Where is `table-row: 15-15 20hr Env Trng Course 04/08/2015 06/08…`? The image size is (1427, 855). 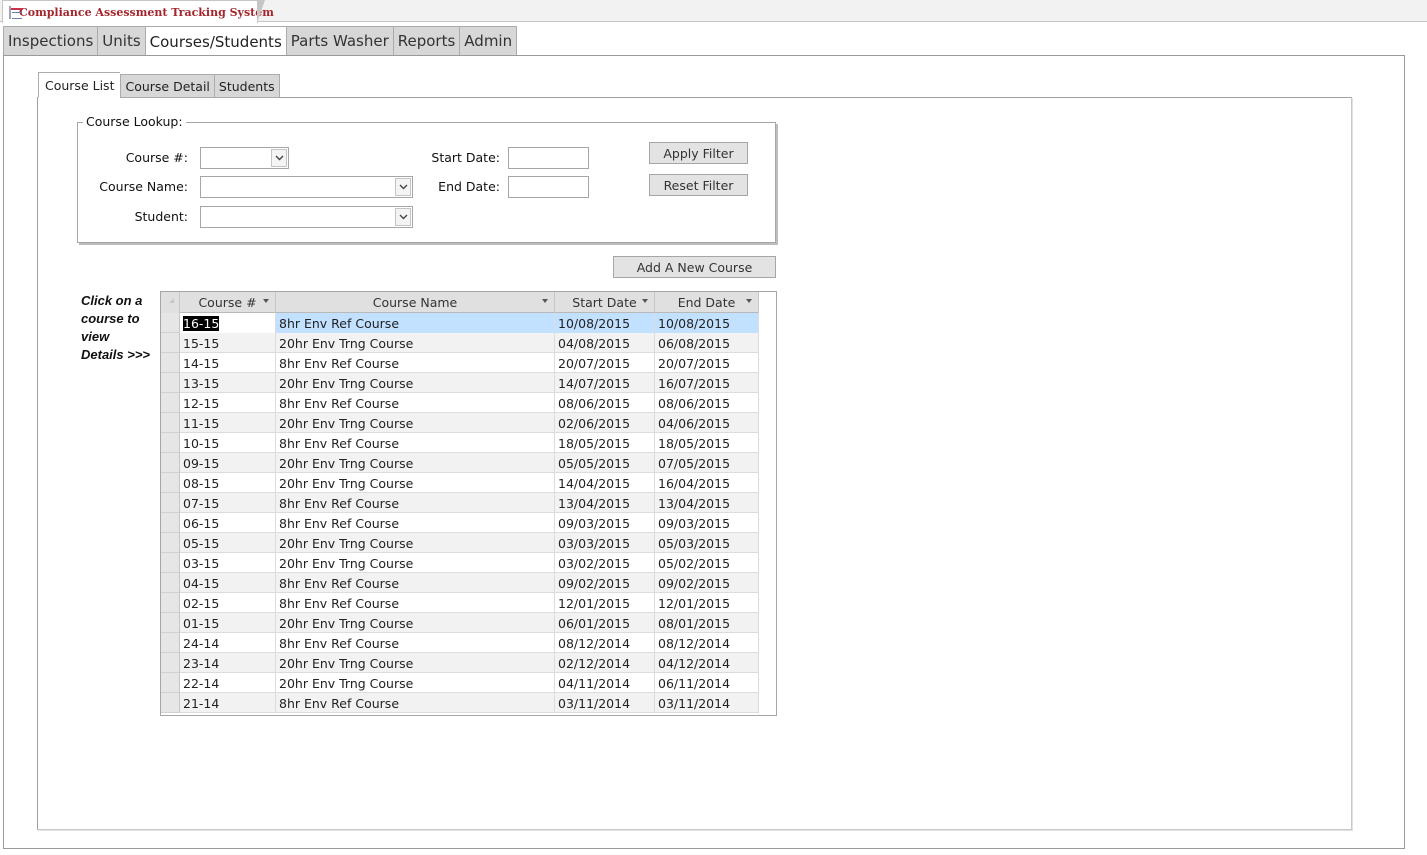 table-row: 15-15 20hr Env Trng Course 04/08/2015 06/08… is located at coordinates (460, 343).